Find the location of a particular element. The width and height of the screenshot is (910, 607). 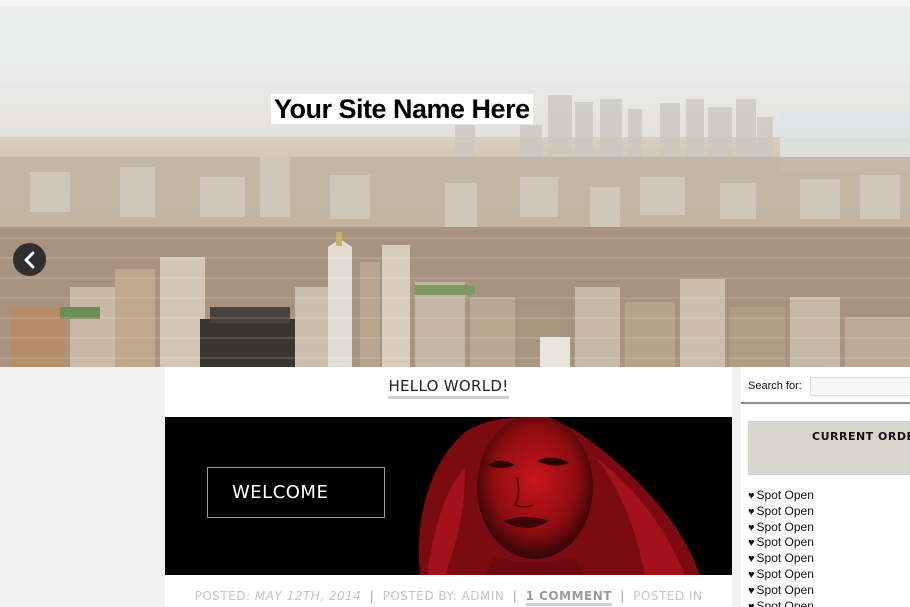

search-label: Search for: is located at coordinates (775, 386).